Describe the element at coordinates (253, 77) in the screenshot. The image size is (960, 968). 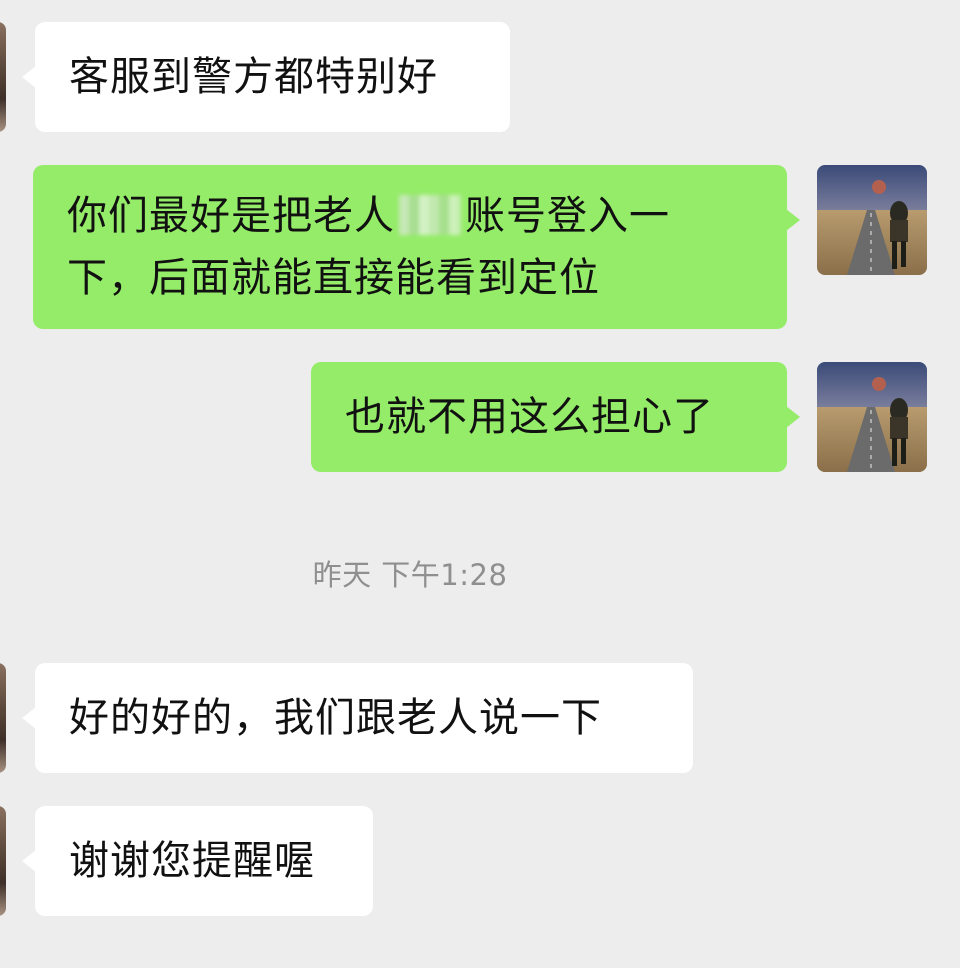
I see `message-text: 客服到警方都特别好` at that location.